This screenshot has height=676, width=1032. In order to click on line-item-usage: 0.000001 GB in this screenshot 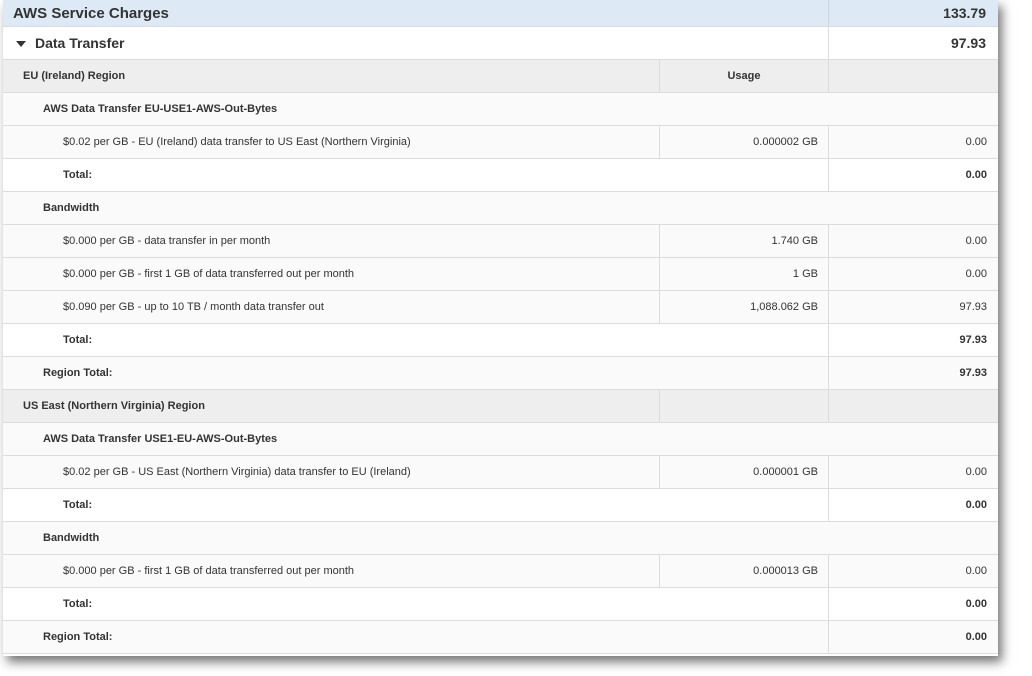, I will do `click(743, 472)`.